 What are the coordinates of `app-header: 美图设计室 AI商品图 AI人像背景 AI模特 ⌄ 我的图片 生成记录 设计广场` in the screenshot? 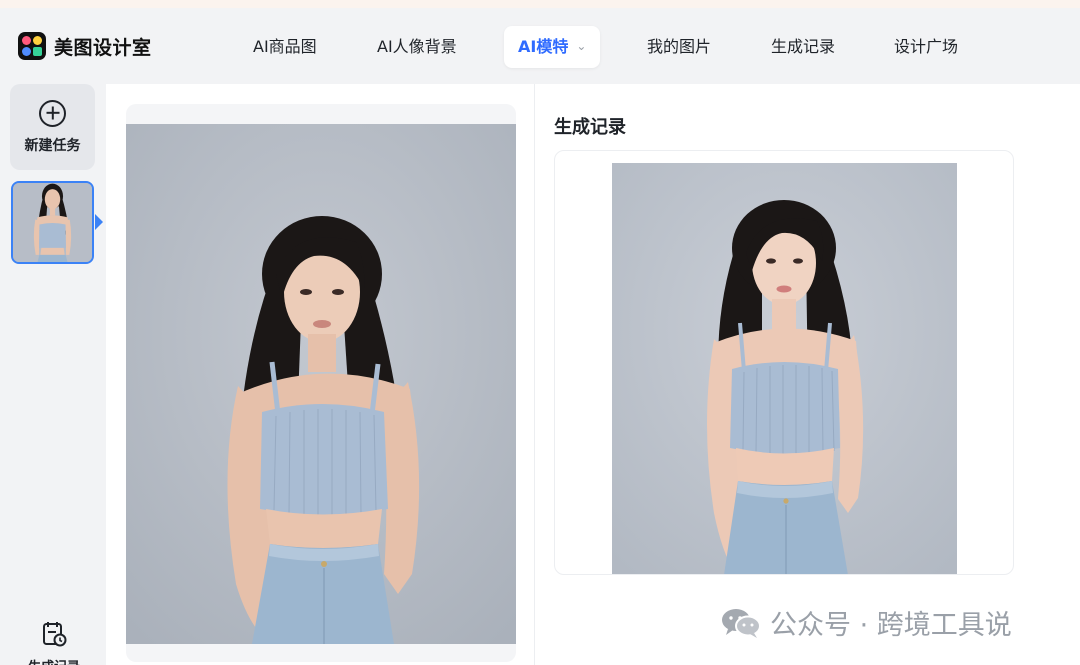 It's located at (540, 46).